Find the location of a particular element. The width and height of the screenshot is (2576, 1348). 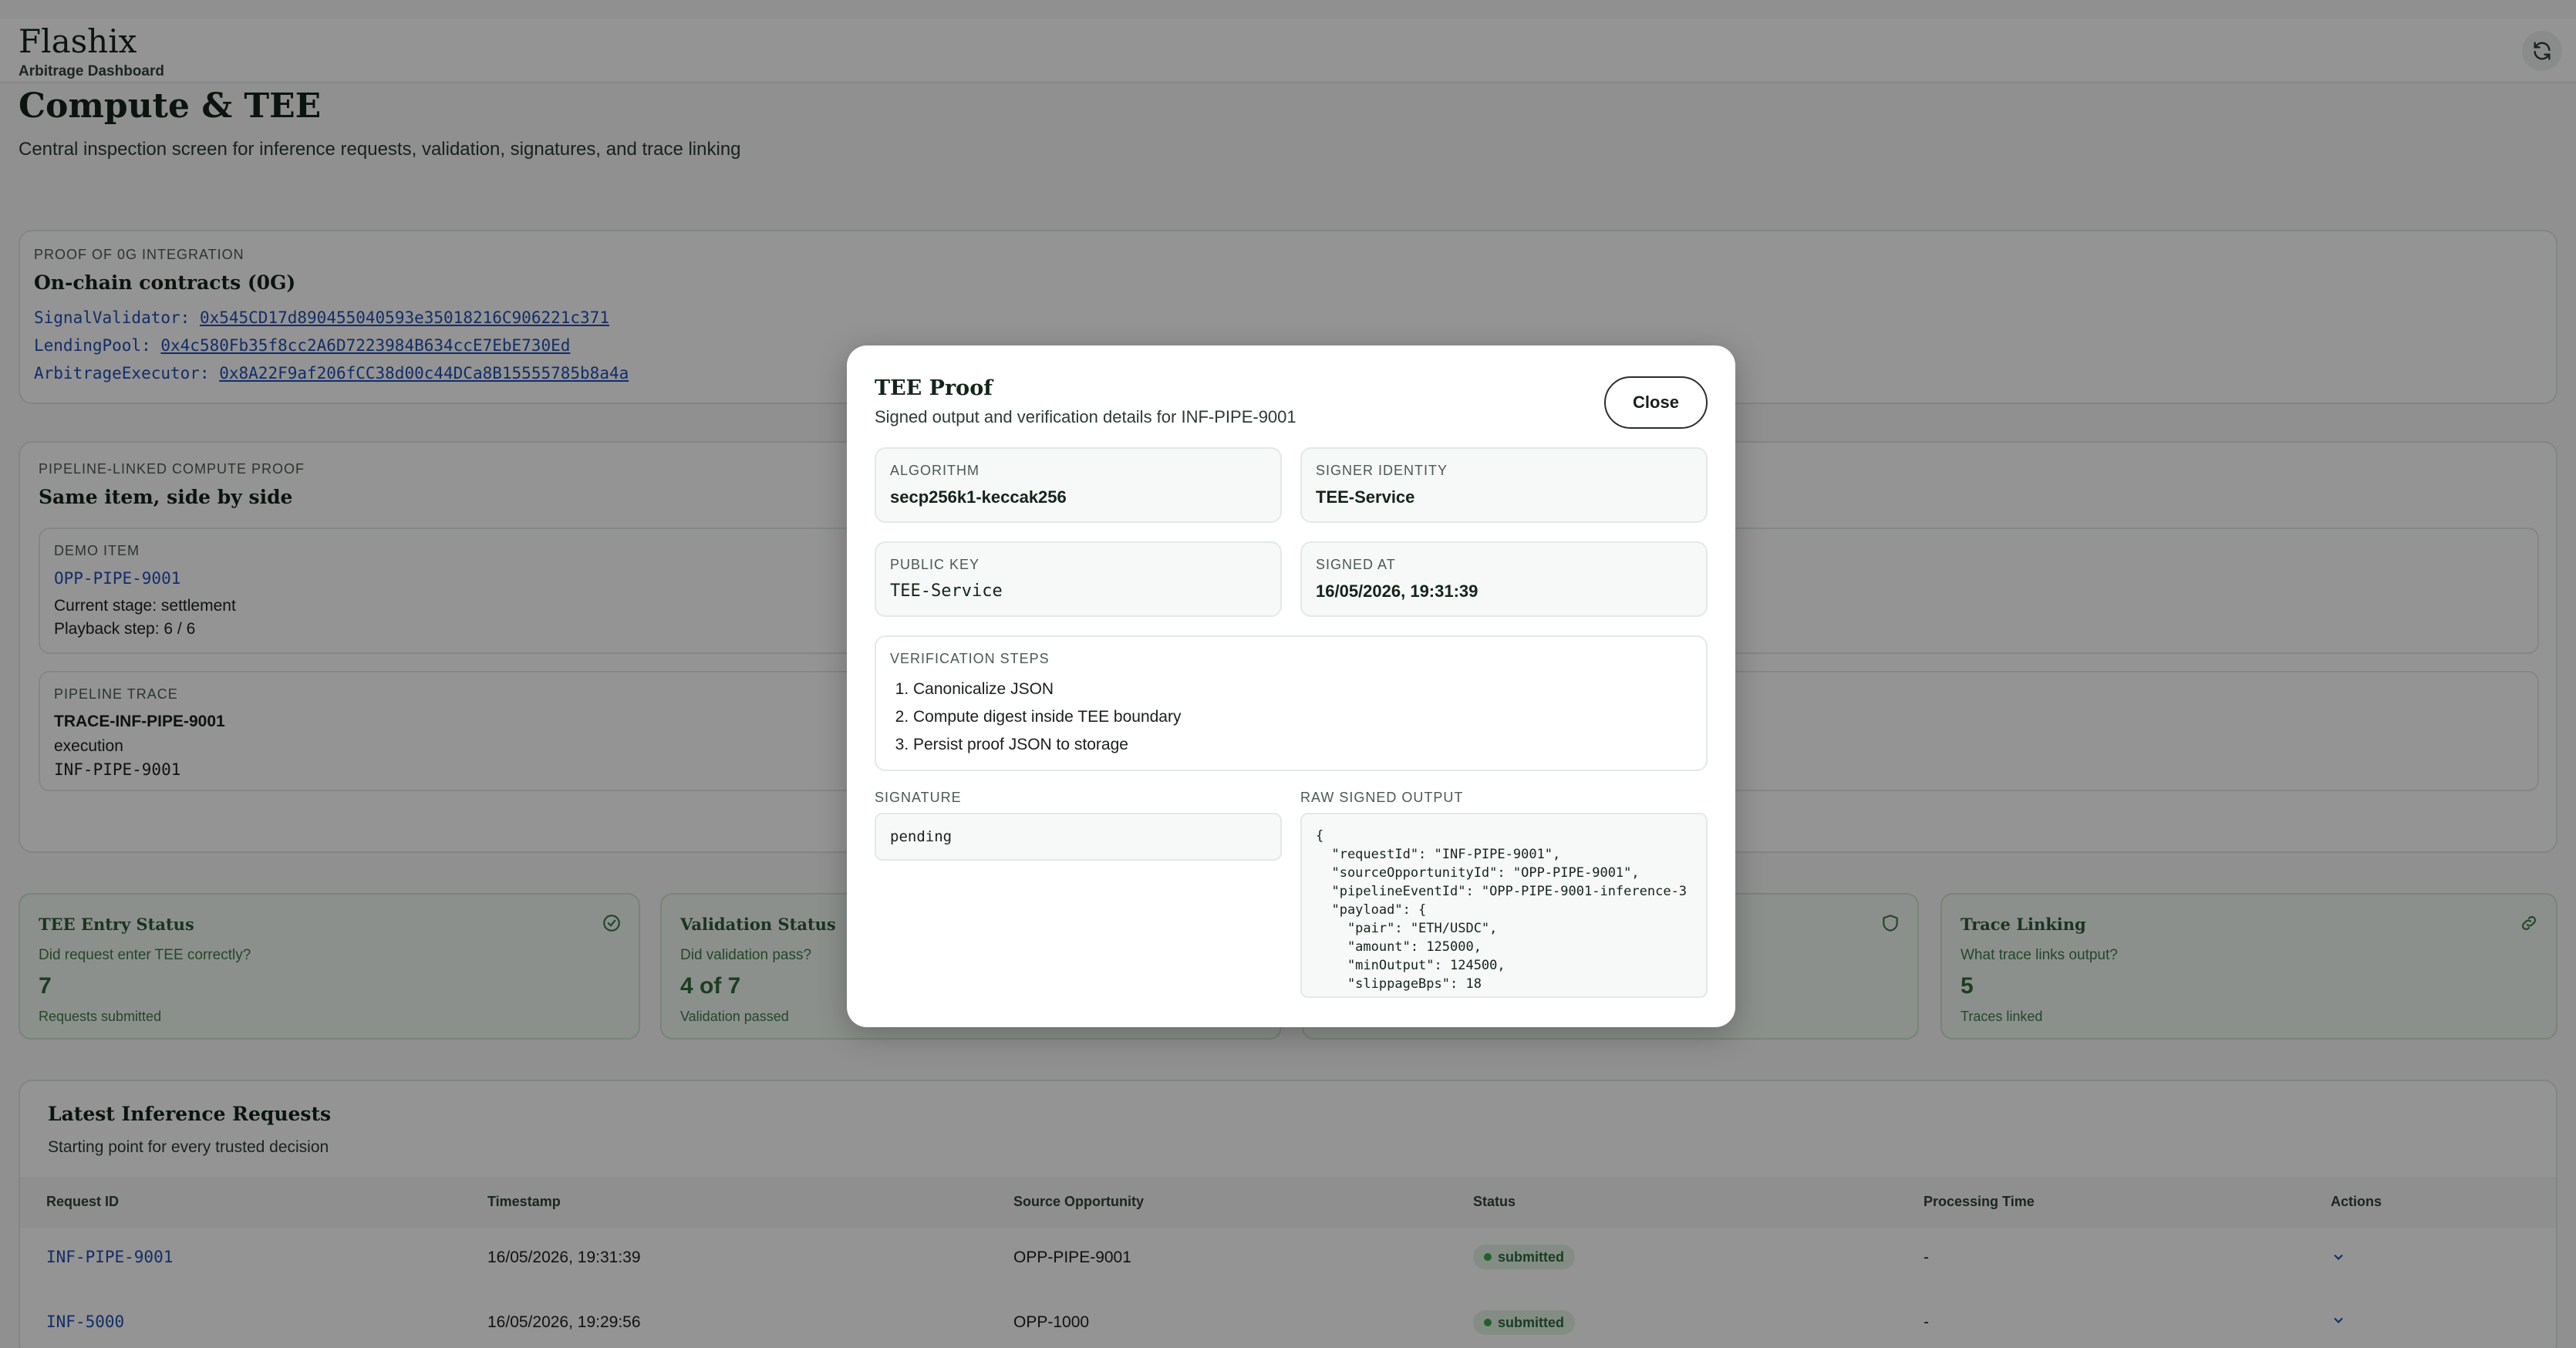

signature-value: pending is located at coordinates (1078, 837).